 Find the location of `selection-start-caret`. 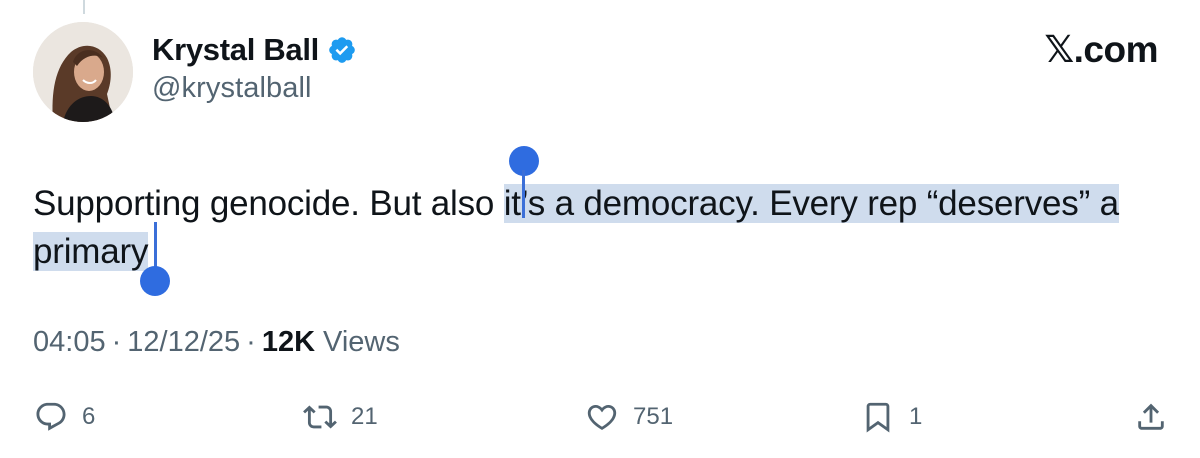

selection-start-caret is located at coordinates (523, 194).